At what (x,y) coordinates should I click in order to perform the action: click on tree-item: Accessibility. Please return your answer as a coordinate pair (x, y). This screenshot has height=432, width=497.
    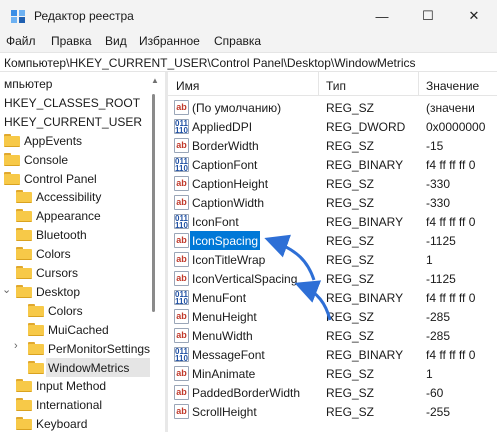
    Looking at the image, I should click on (75, 196).